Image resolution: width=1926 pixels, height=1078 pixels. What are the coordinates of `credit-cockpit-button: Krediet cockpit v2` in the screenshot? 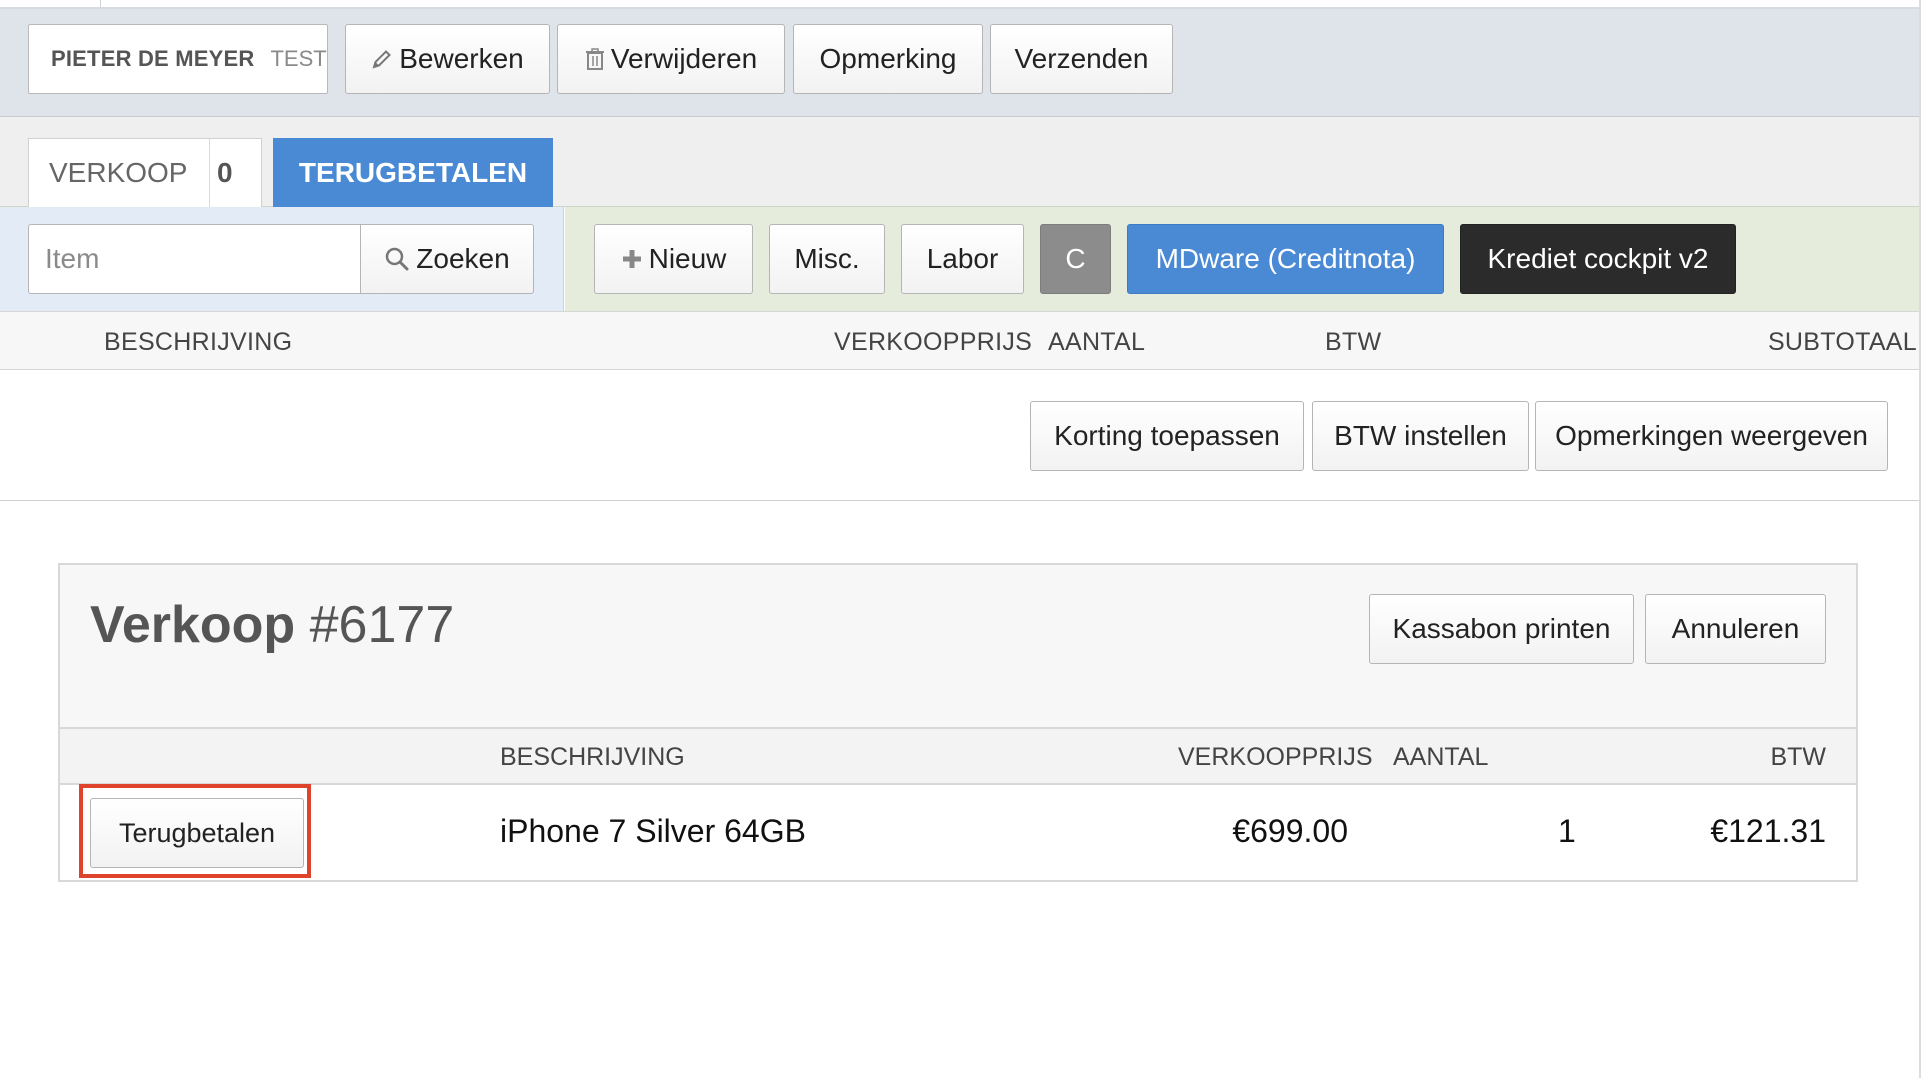 It's located at (1598, 259).